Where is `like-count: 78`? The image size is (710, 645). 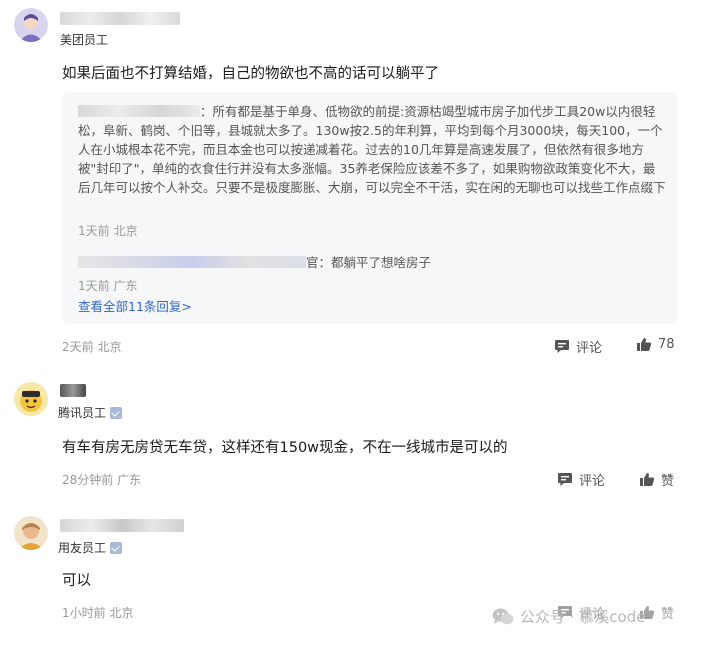
like-count: 78 is located at coordinates (666, 344).